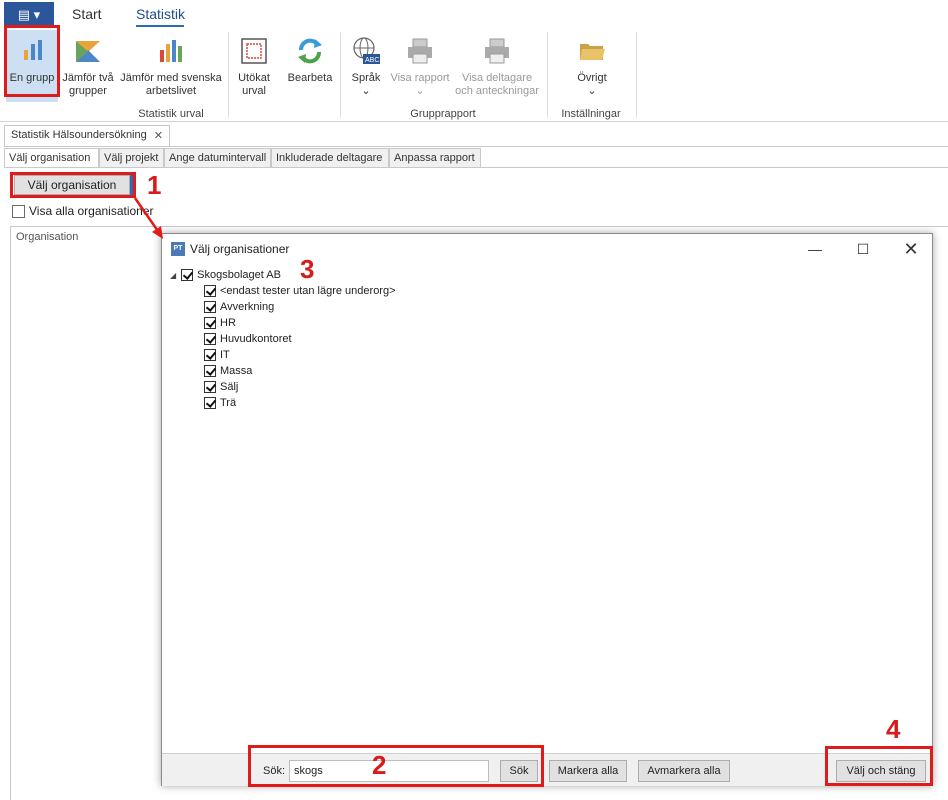 The height and width of the screenshot is (800, 948). Describe the element at coordinates (148, 218) in the screenshot. I see `annotation-arrow-icon` at that location.